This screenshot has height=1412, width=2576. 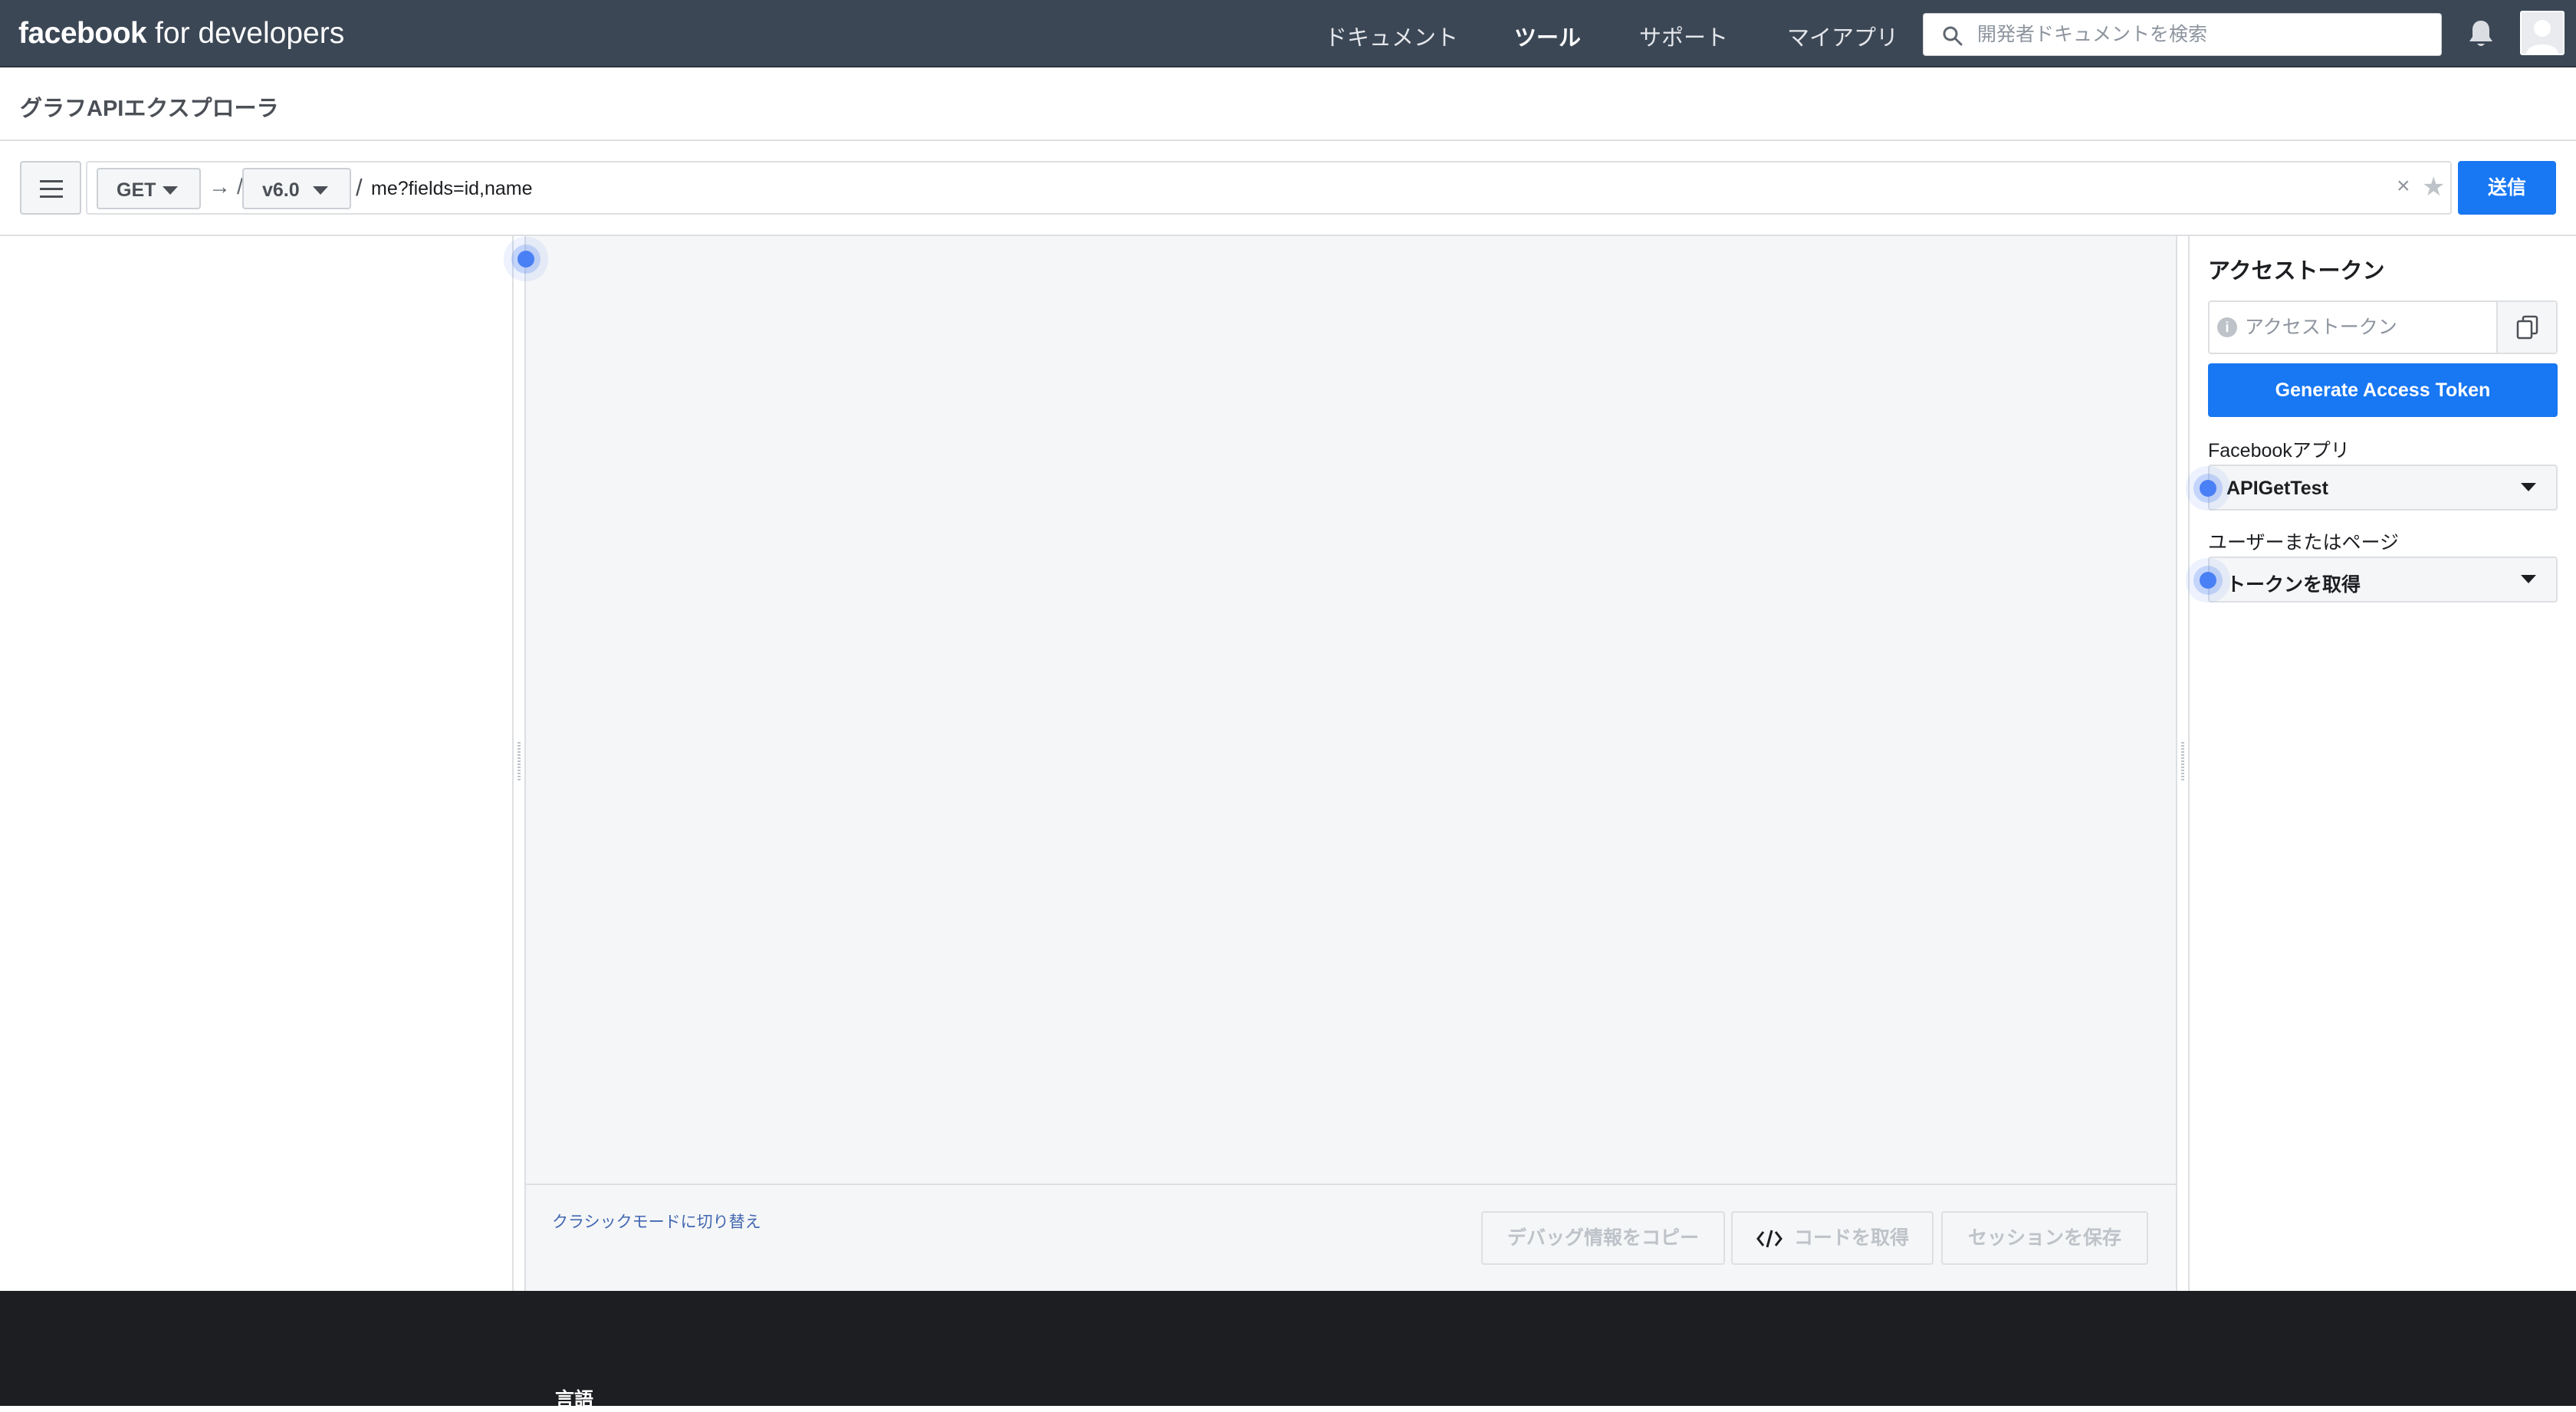 I want to click on star-icon: ★, so click(x=2433, y=187).